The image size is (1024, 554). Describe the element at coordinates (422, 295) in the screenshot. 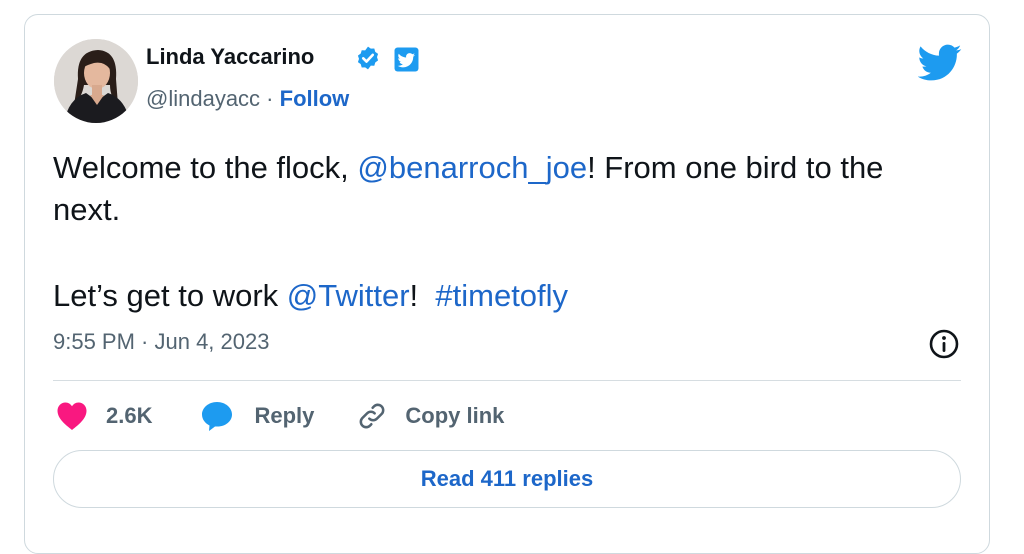

I see `tweet-text-segment: !` at that location.